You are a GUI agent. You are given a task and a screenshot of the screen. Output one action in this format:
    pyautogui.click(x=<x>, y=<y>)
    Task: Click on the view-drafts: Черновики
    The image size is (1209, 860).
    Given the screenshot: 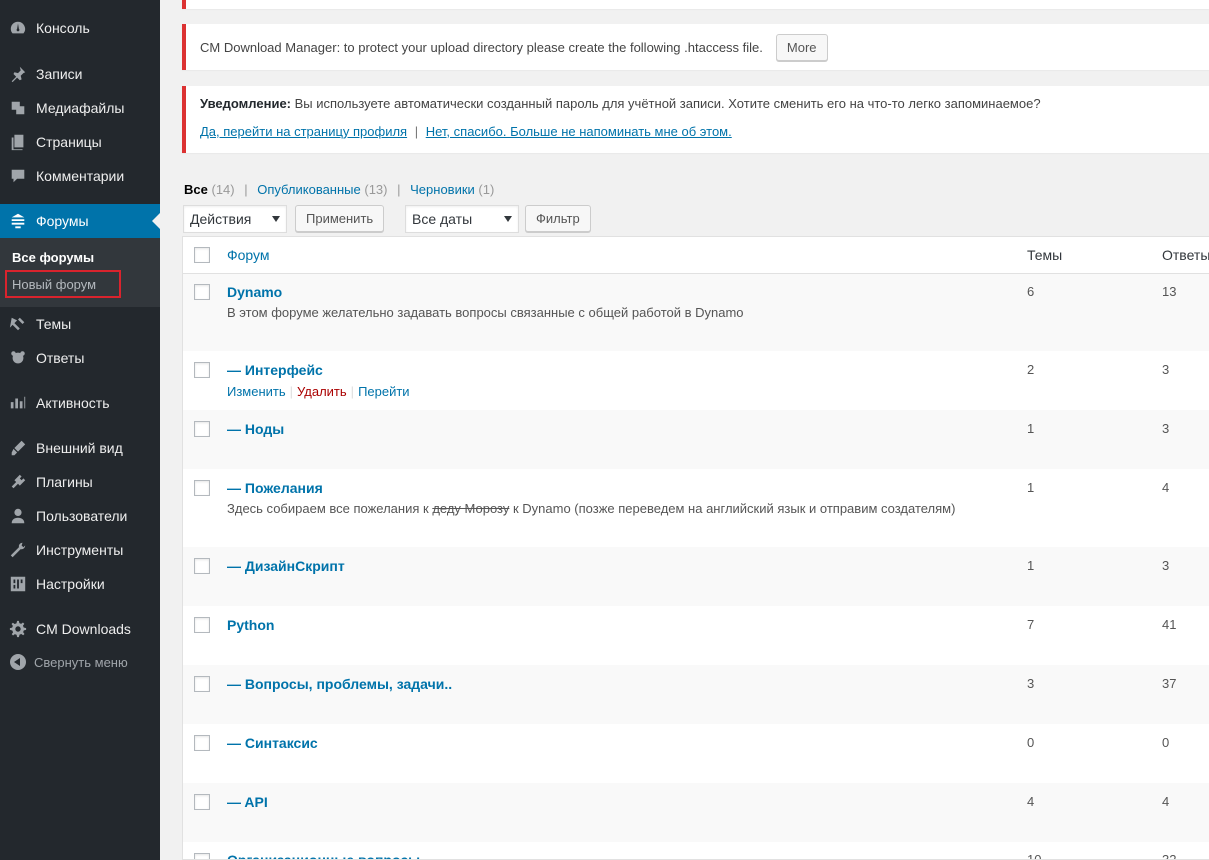 What is the action you would take?
    pyautogui.click(x=442, y=189)
    